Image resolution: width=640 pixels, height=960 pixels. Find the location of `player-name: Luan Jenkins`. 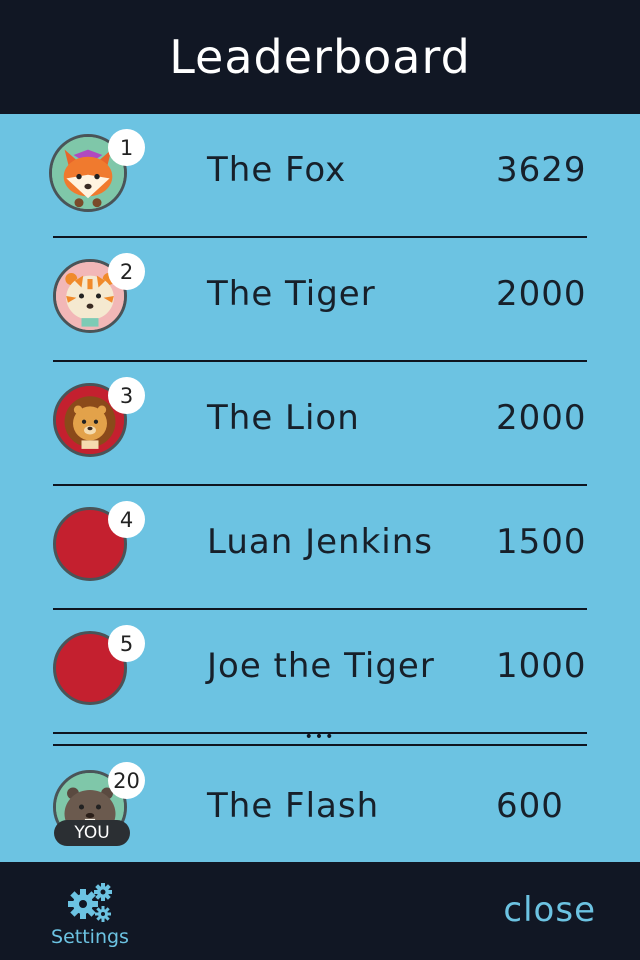

player-name: Luan Jenkins is located at coordinates (320, 542).